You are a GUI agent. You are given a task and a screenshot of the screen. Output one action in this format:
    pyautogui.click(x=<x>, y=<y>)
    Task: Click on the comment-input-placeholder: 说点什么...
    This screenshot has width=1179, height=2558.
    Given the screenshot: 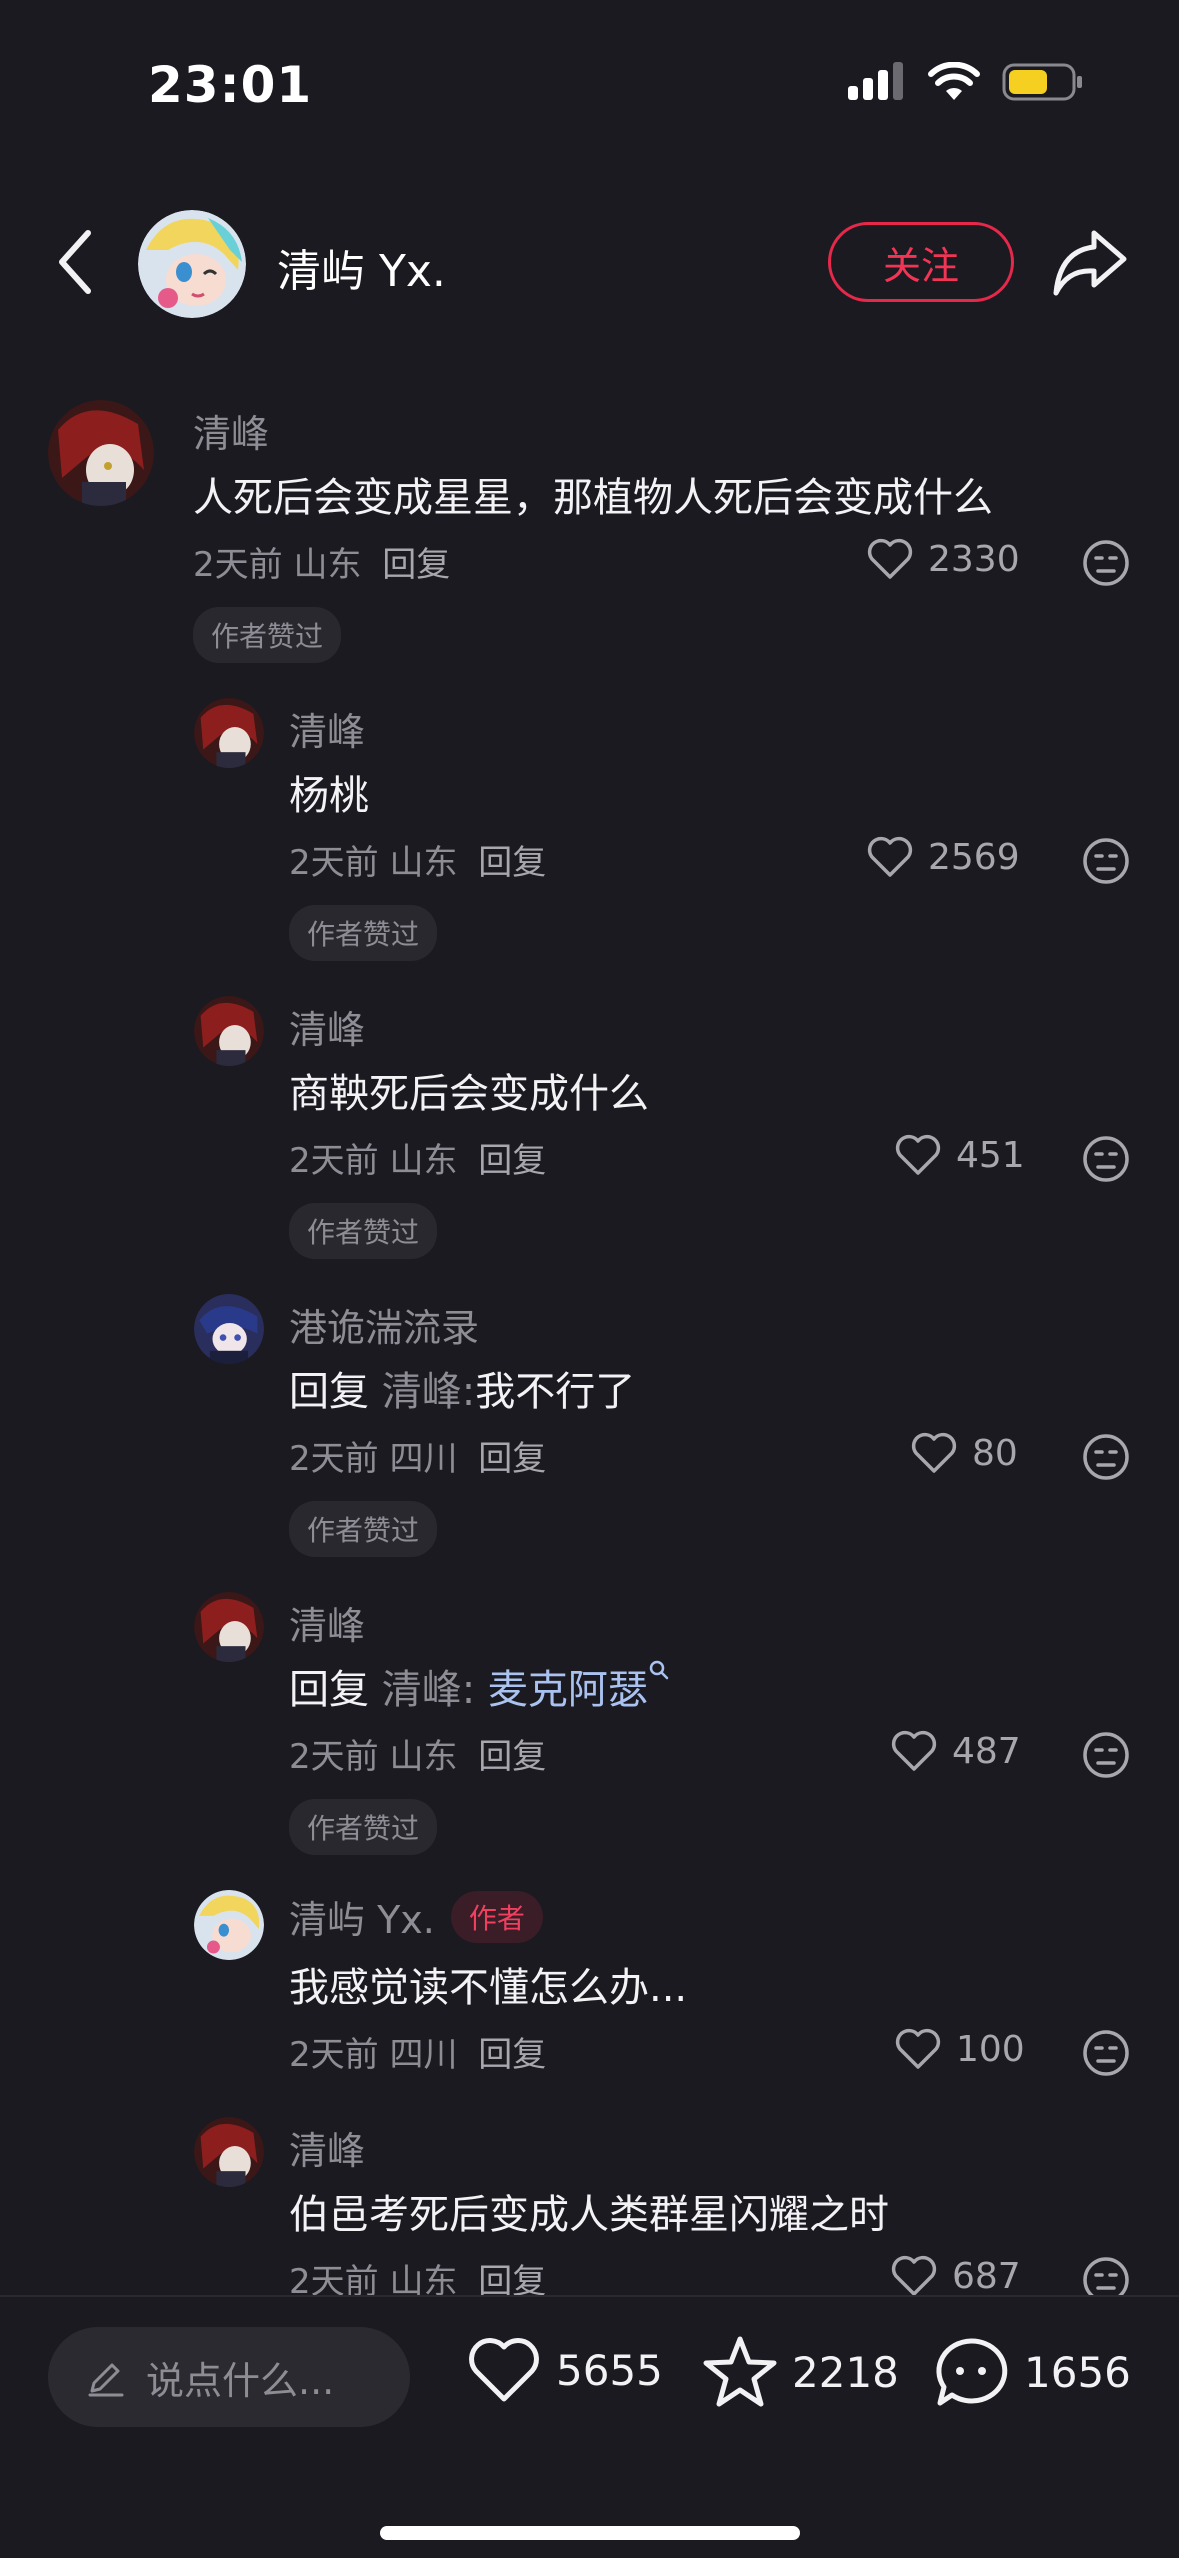 What is the action you would take?
    pyautogui.click(x=240, y=2380)
    